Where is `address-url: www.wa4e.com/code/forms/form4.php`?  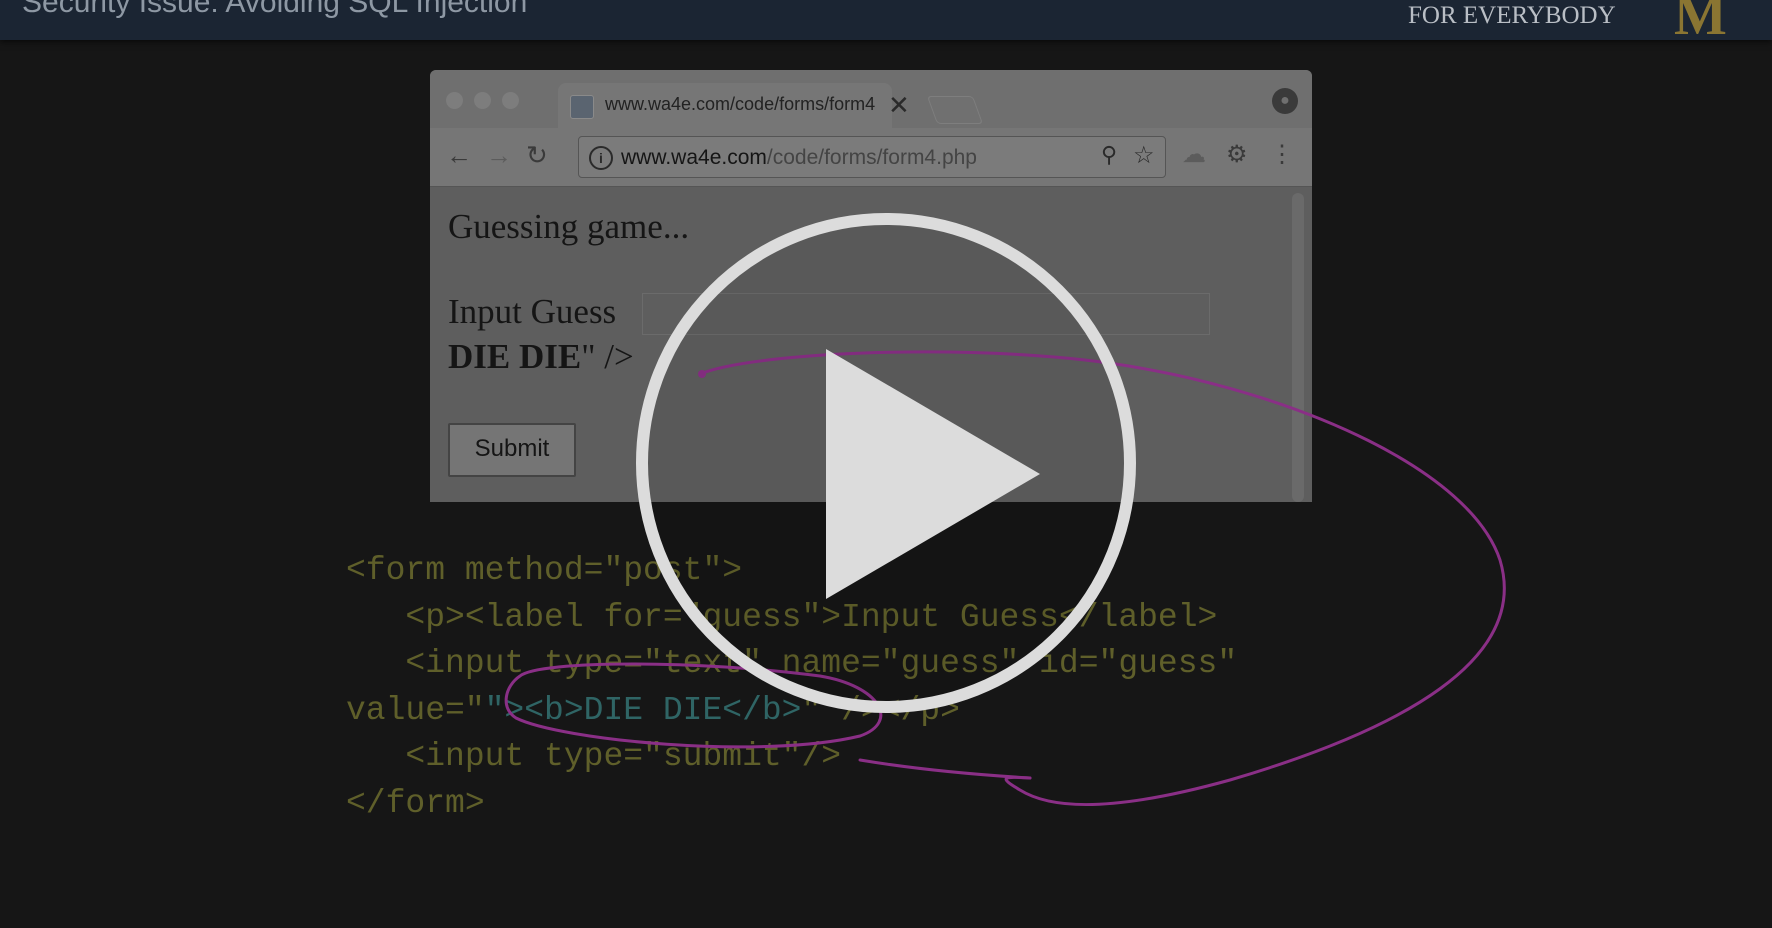 address-url: www.wa4e.com/code/forms/form4.php is located at coordinates (799, 158).